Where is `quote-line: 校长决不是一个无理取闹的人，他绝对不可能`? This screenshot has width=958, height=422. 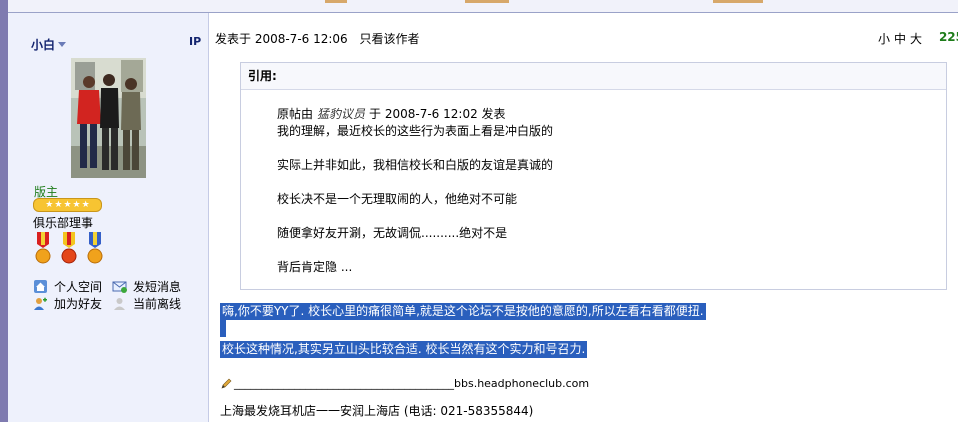 quote-line: 校长决不是一个无理取闹的人，他绝对不可能 is located at coordinates (397, 199).